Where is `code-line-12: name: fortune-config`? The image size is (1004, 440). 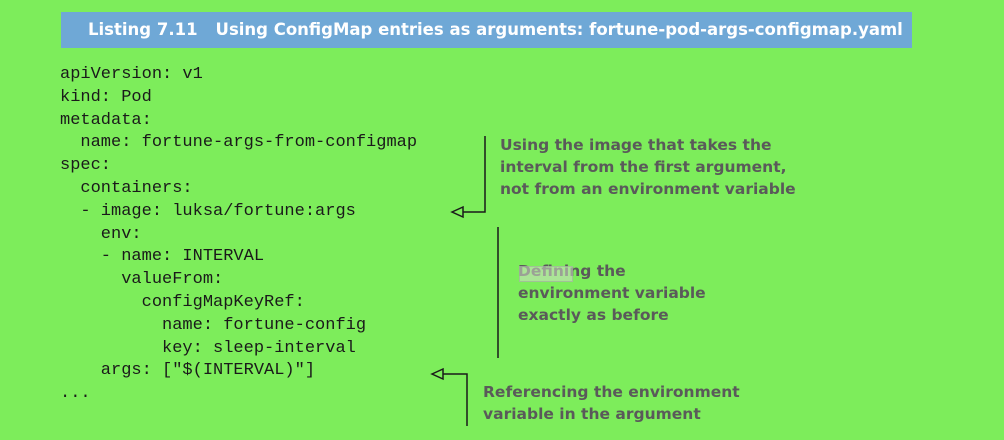 code-line-12: name: fortune-config is located at coordinates (213, 325).